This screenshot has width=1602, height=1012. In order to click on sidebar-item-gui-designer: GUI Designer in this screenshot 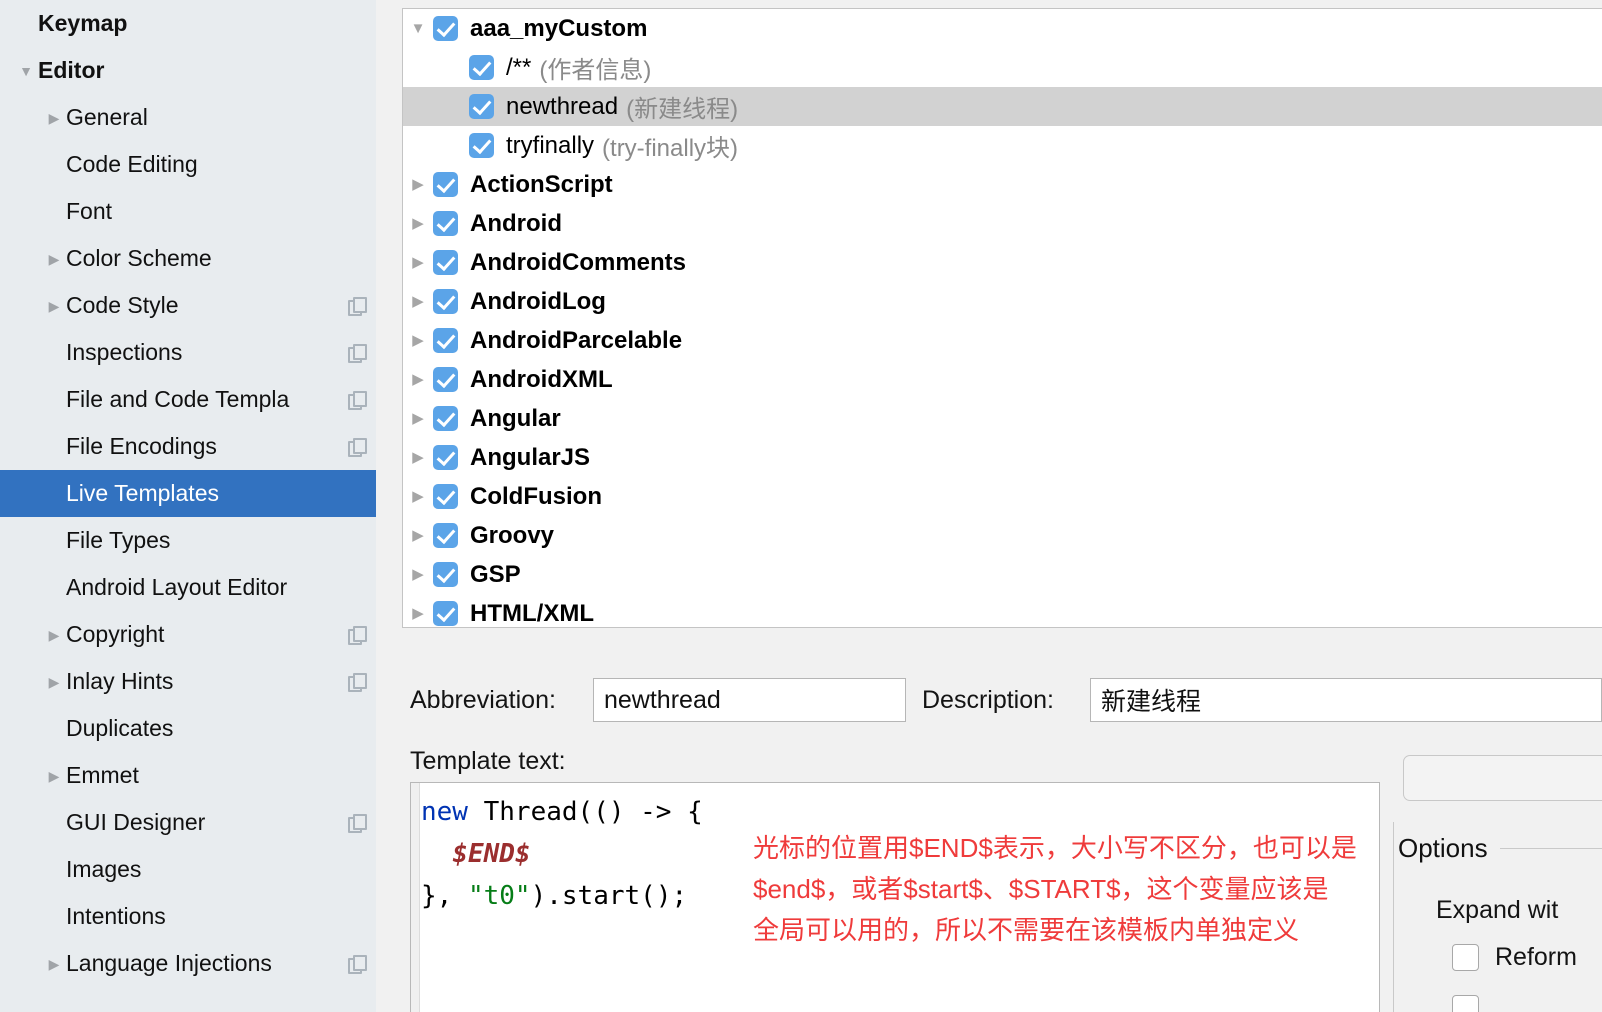, I will do `click(188, 822)`.